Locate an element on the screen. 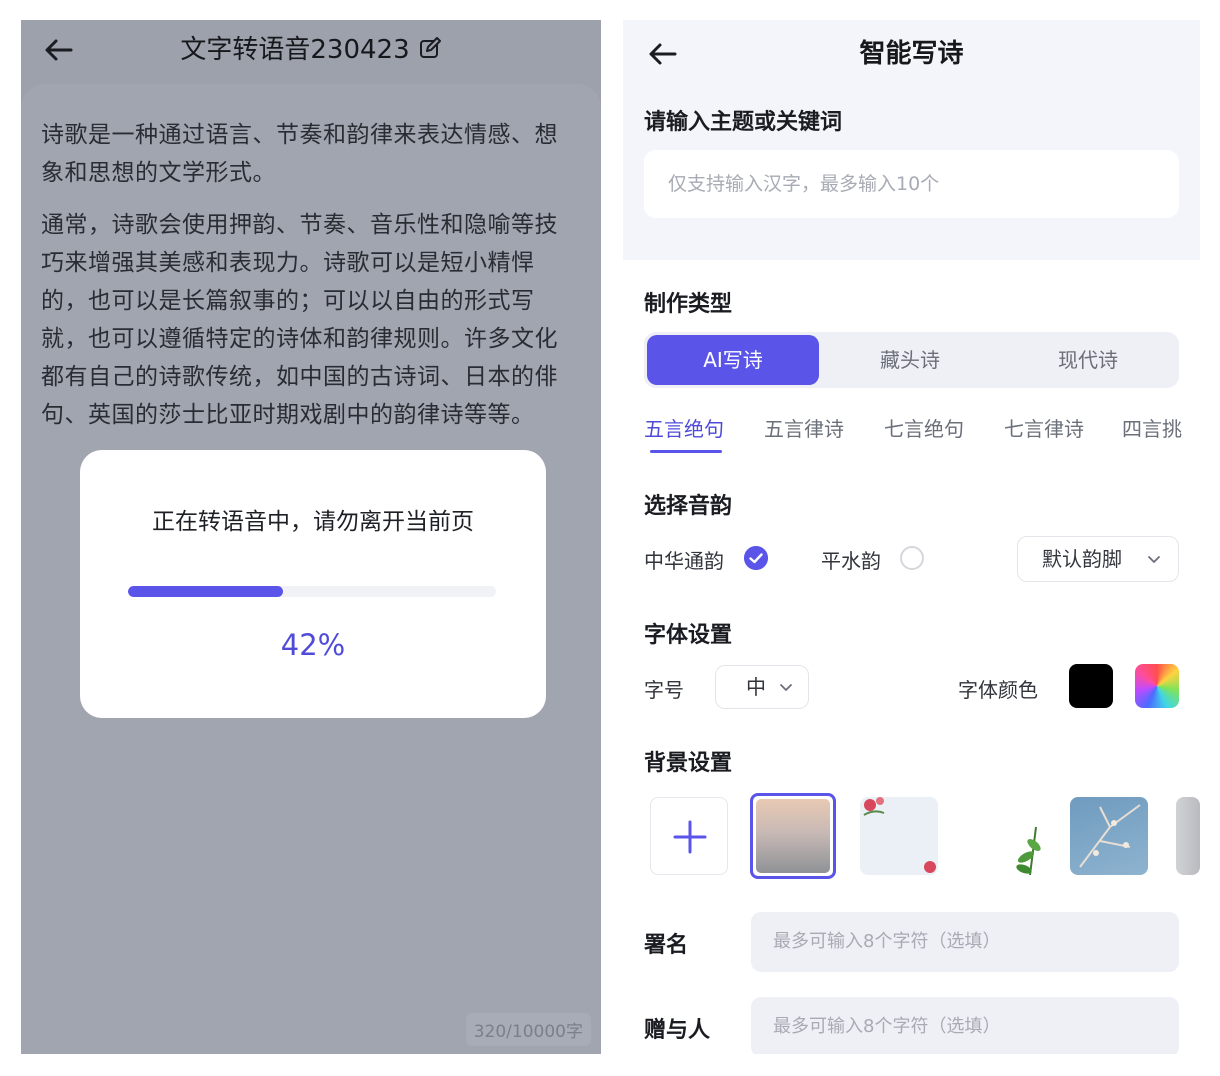 The image size is (1220, 1076). recipient-label: 赠与人 is located at coordinates (677, 1030).